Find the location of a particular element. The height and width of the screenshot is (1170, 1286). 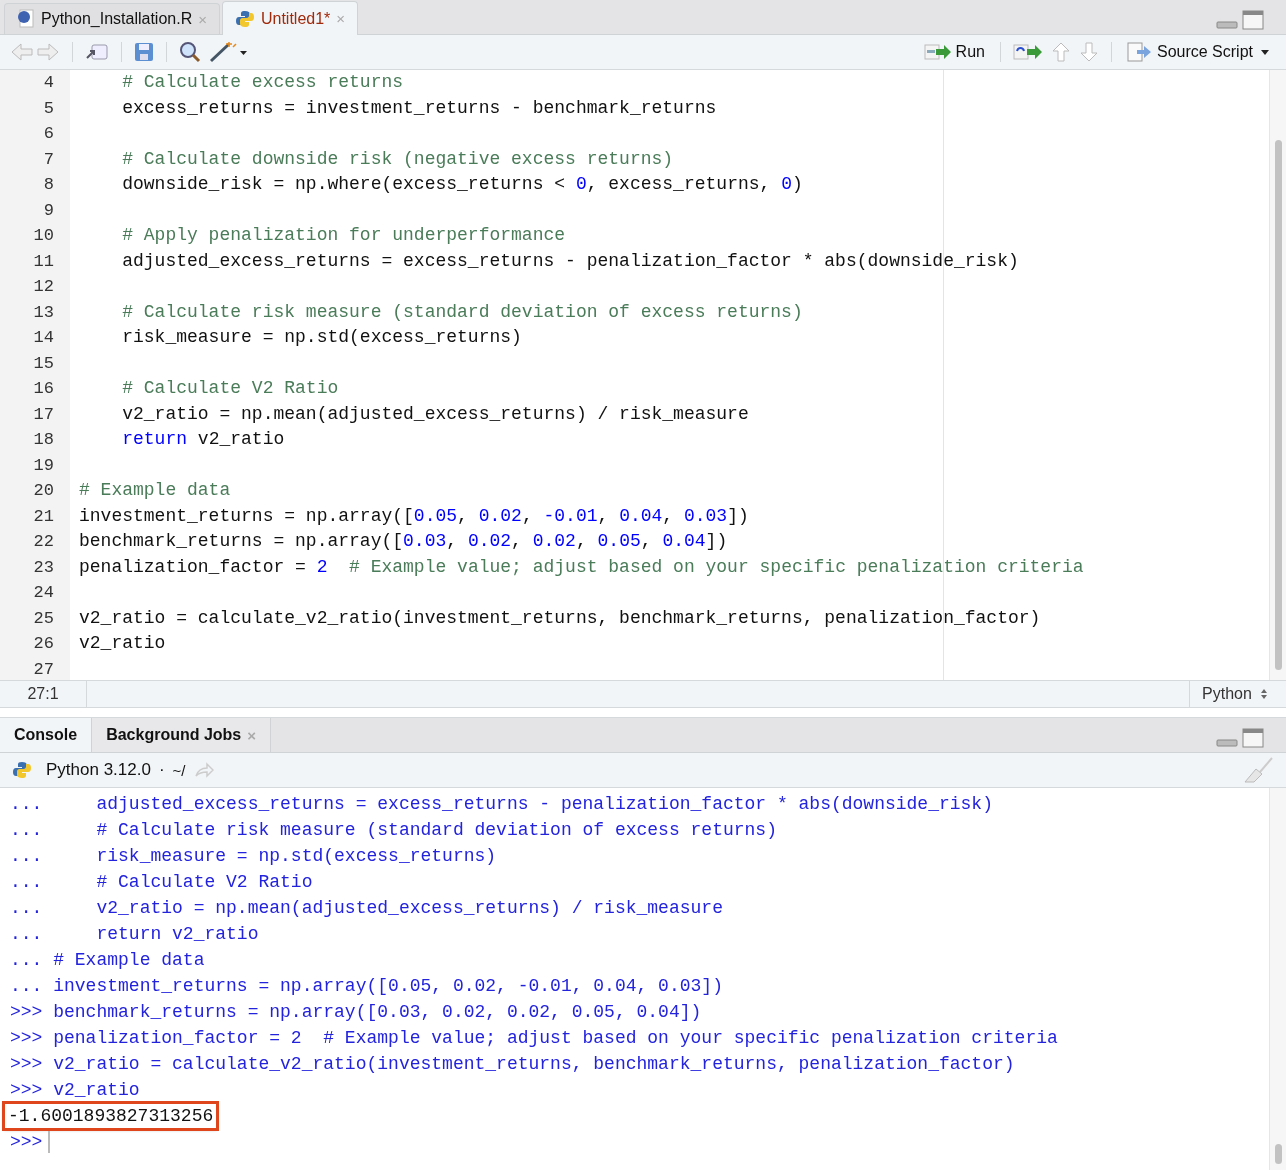

console-tab: Console is located at coordinates (46, 735).